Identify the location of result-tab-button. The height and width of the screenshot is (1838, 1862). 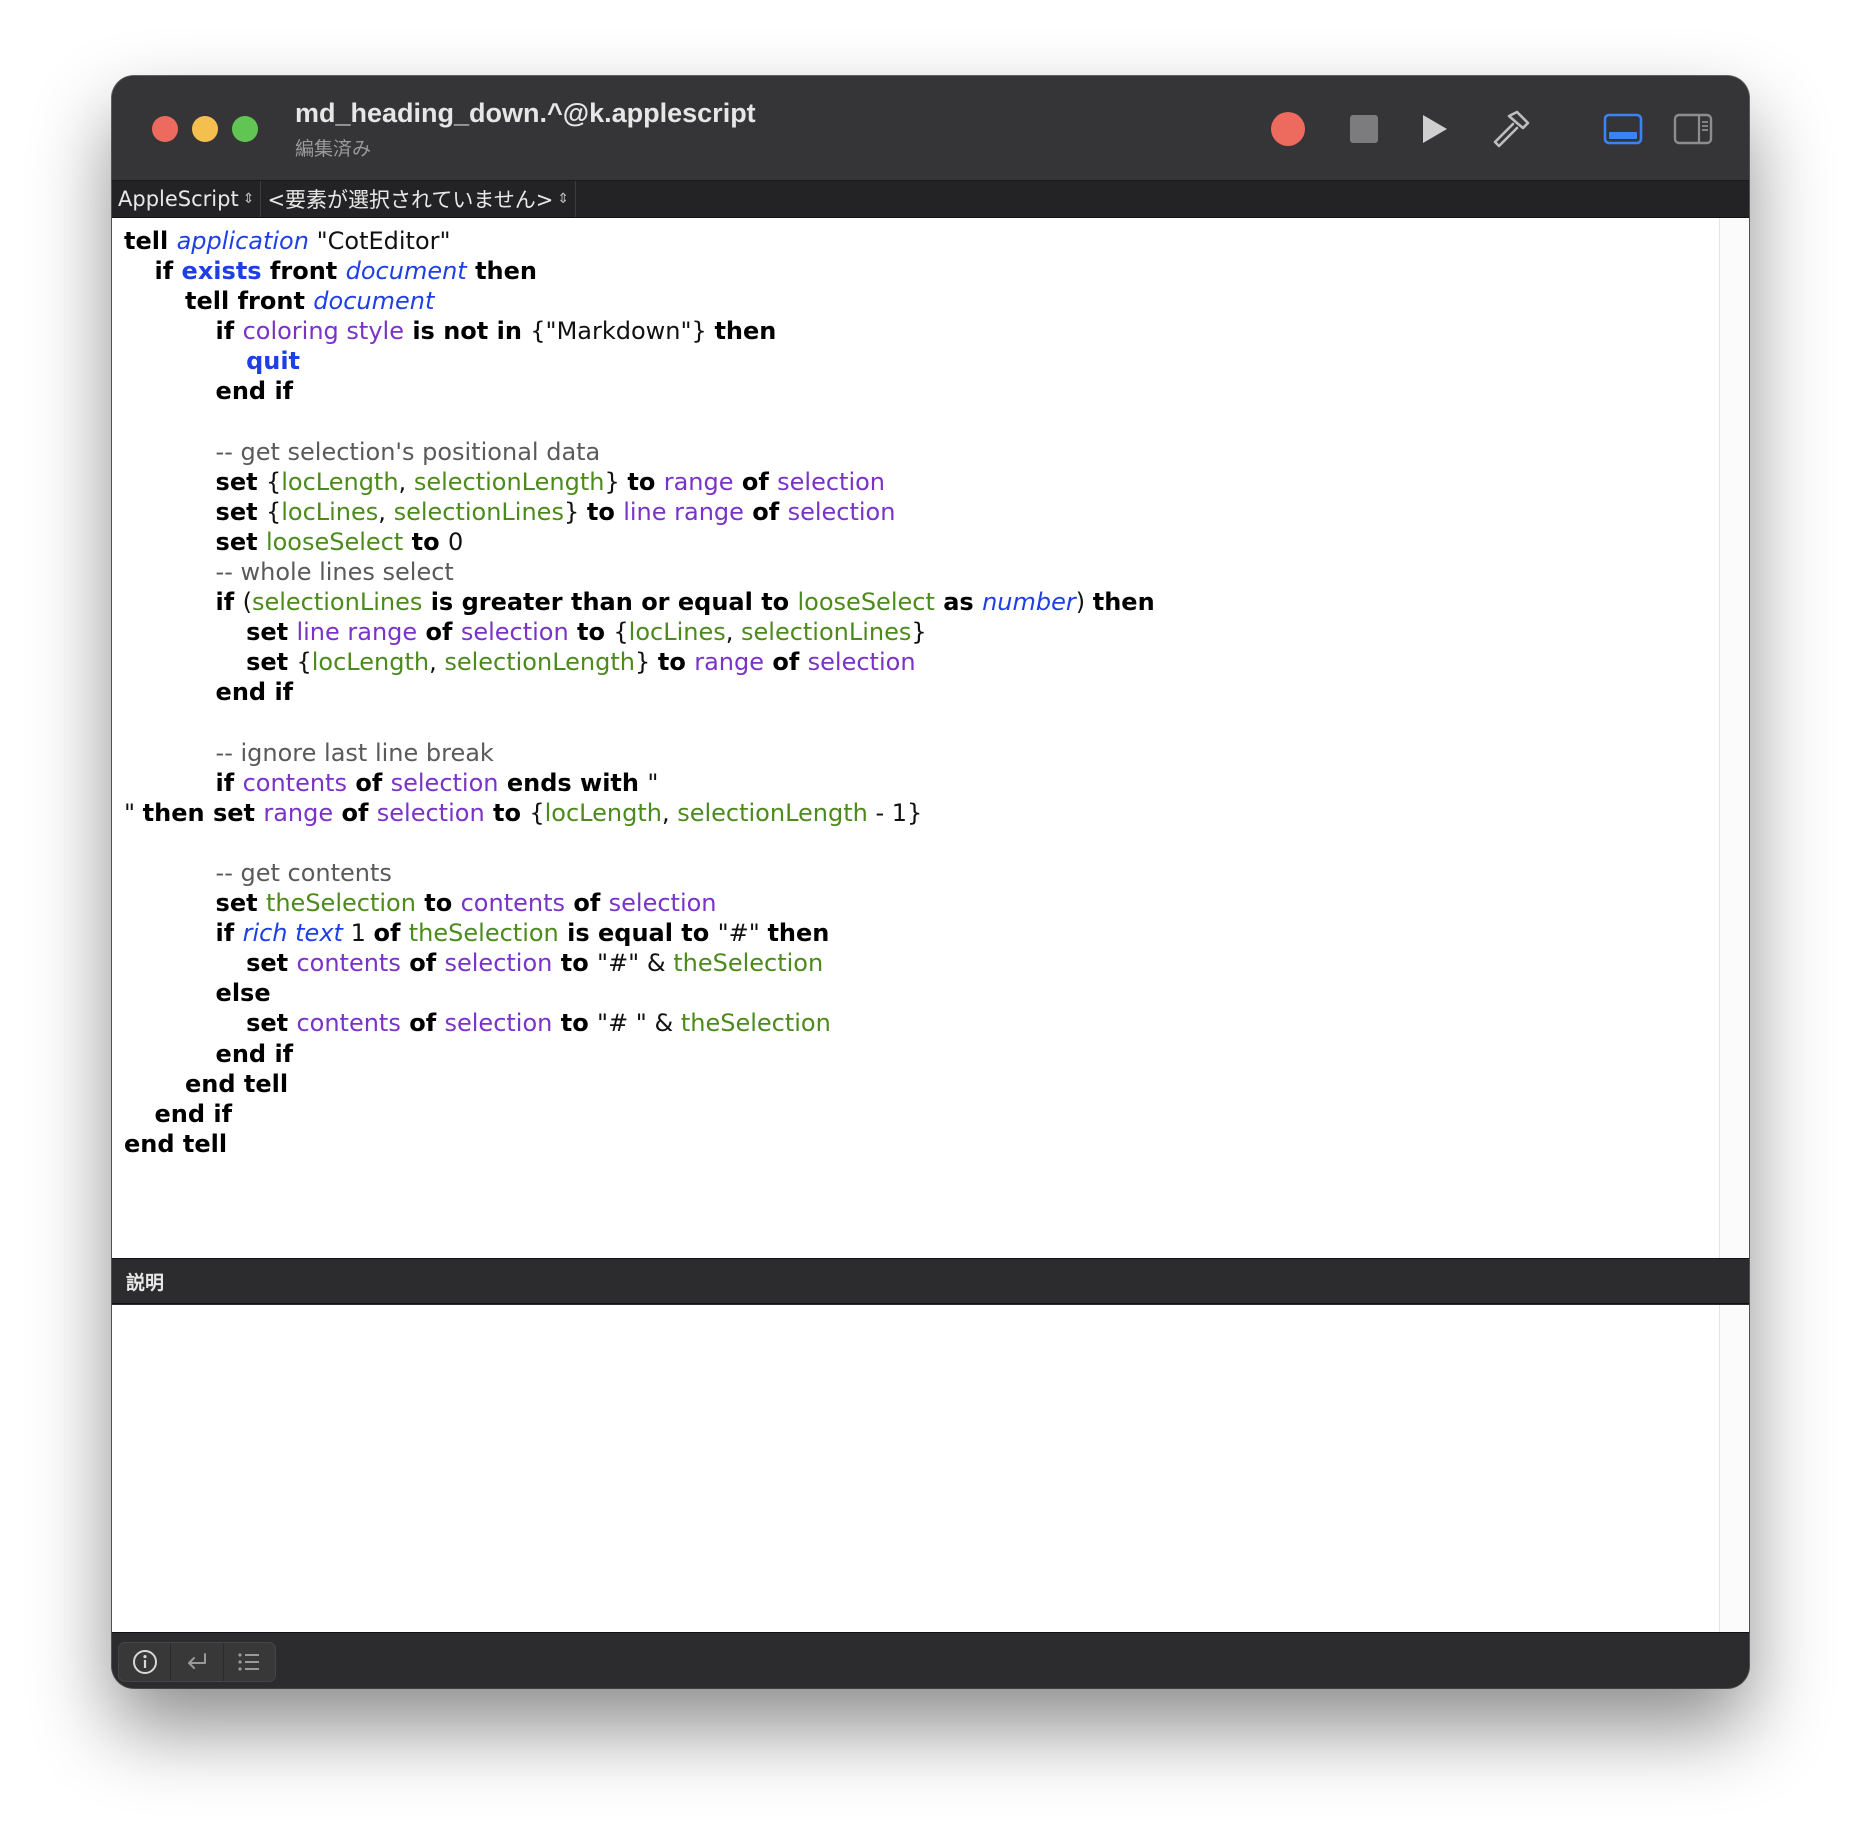
(197, 1662).